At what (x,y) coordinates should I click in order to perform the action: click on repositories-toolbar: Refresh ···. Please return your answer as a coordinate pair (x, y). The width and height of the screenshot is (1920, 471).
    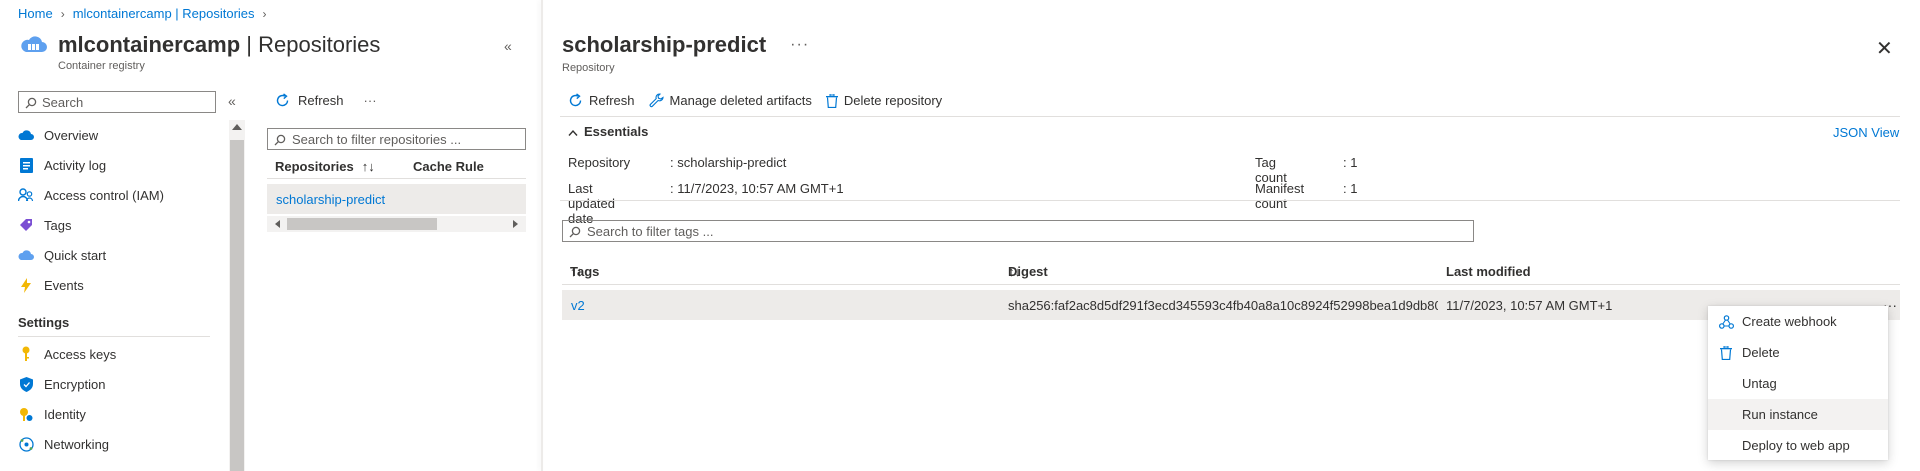
    Looking at the image, I should click on (326, 100).